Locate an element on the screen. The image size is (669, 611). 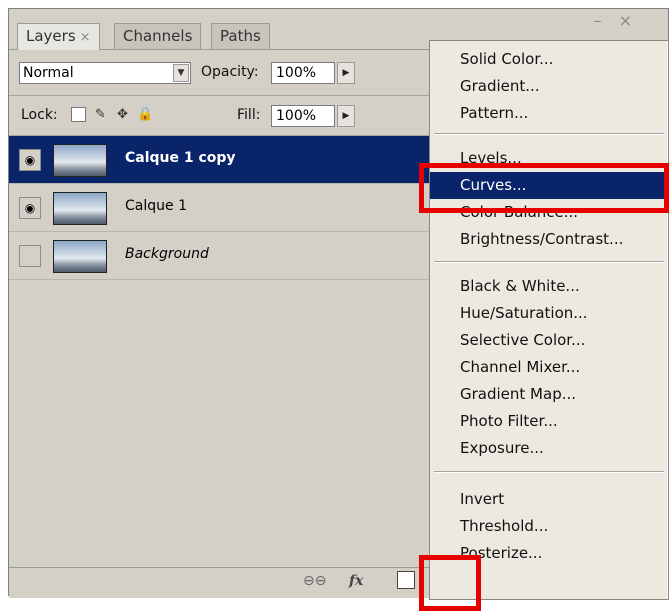
fill-field: 100% is located at coordinates (303, 116).